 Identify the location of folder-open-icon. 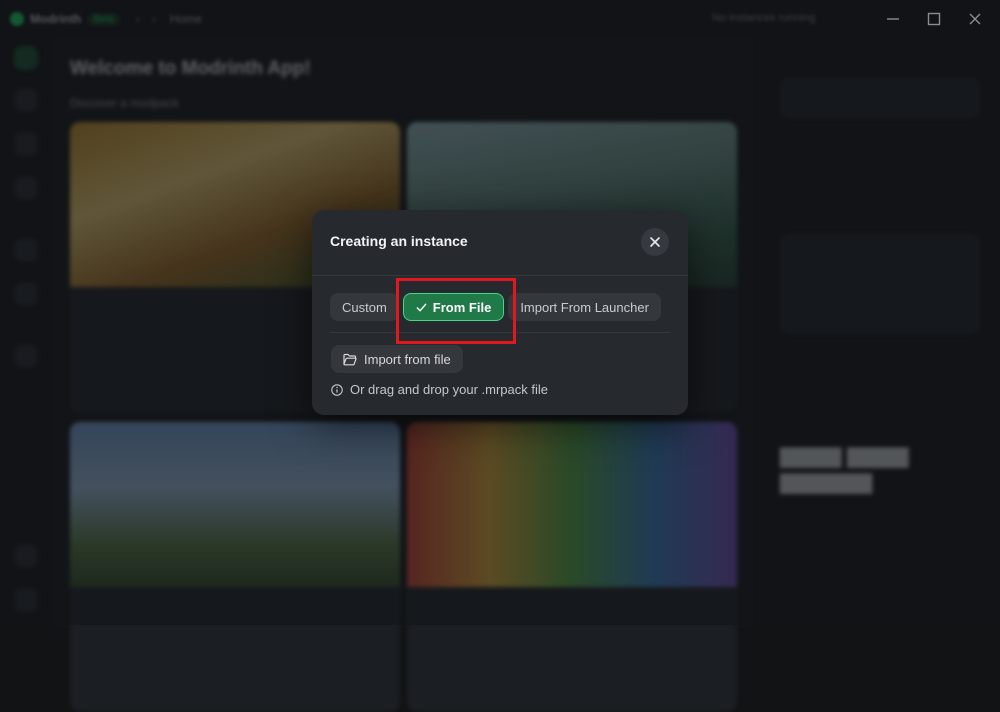
(350, 359).